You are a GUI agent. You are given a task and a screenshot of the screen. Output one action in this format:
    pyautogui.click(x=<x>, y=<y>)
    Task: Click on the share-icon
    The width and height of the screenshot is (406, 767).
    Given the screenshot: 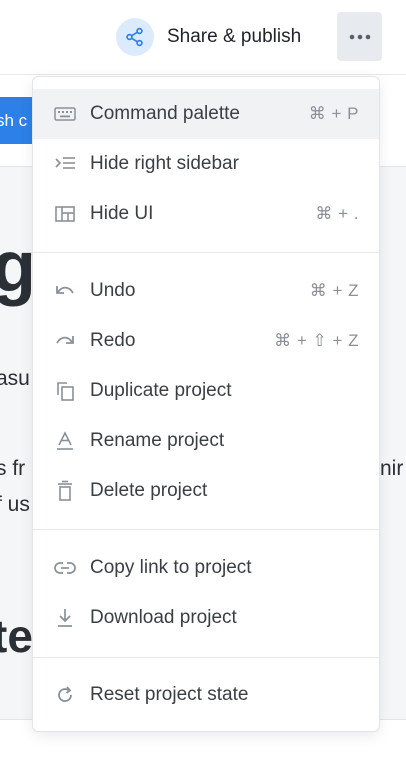 What is the action you would take?
    pyautogui.click(x=135, y=37)
    